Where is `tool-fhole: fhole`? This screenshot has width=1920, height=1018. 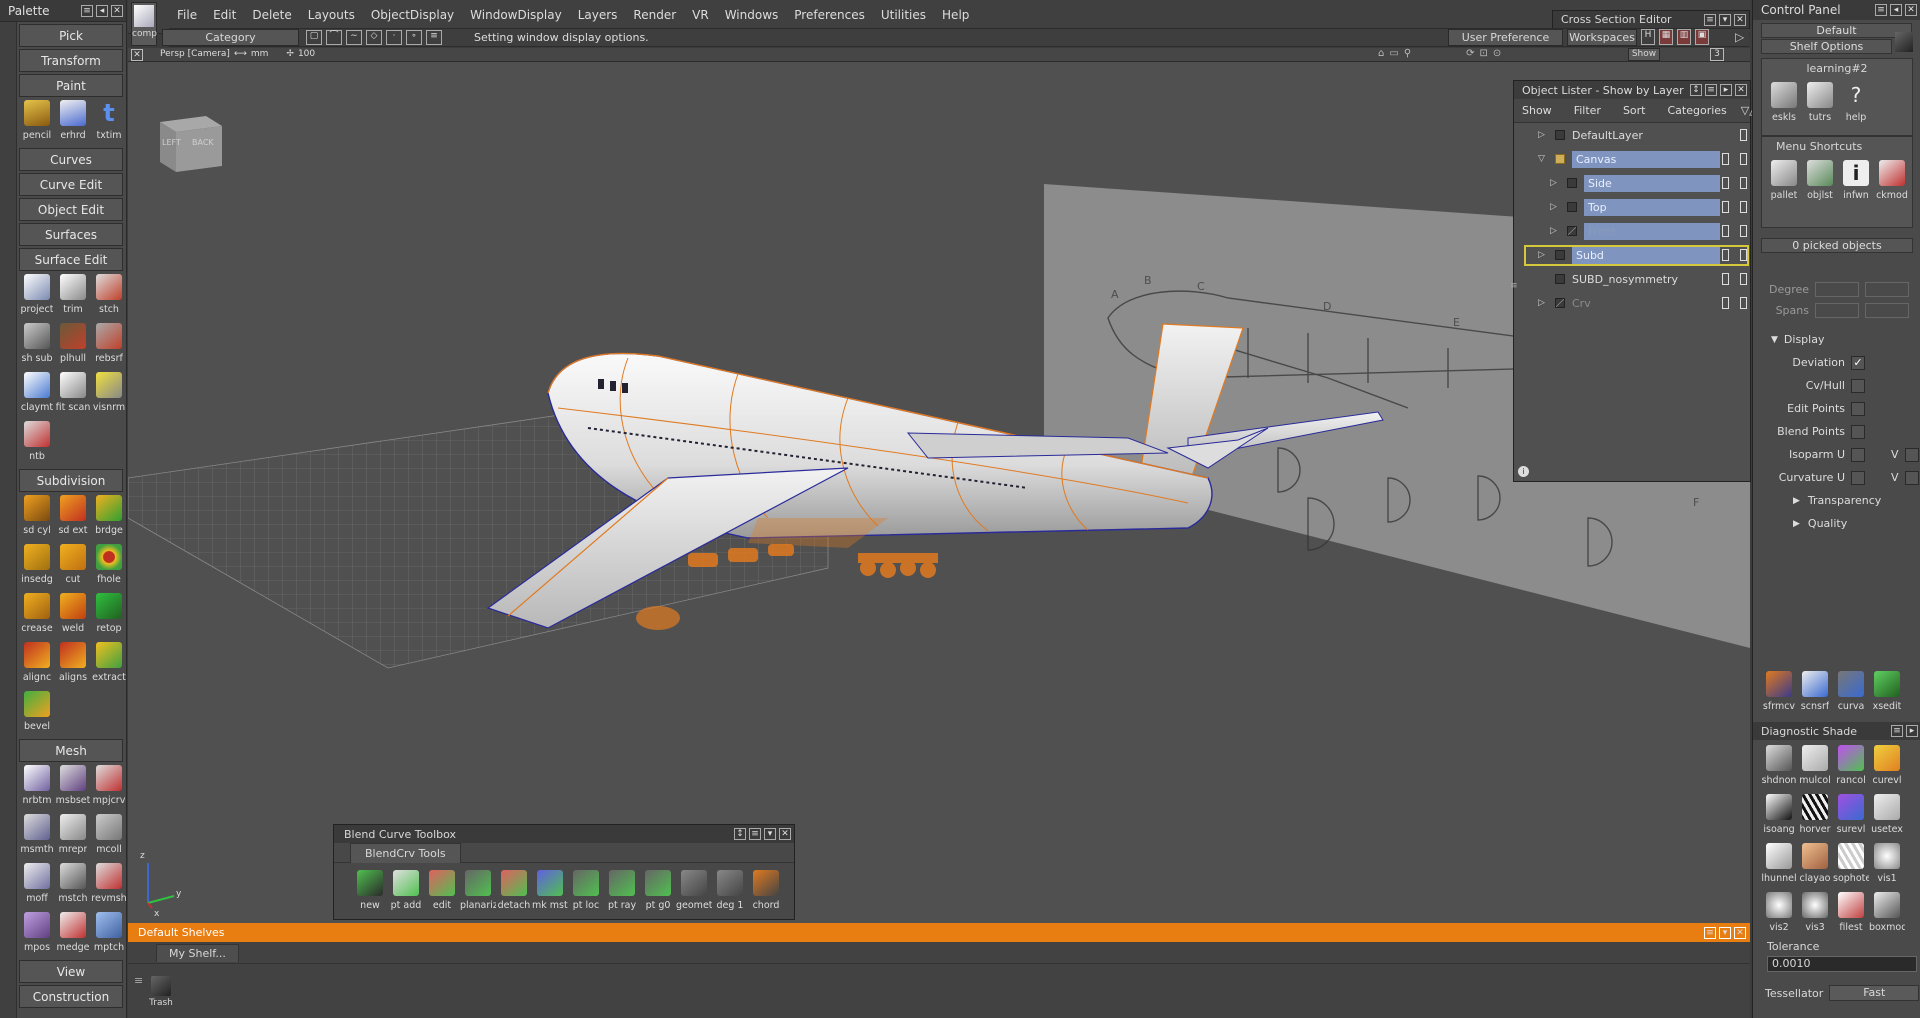 tool-fhole: fhole is located at coordinates (108, 565).